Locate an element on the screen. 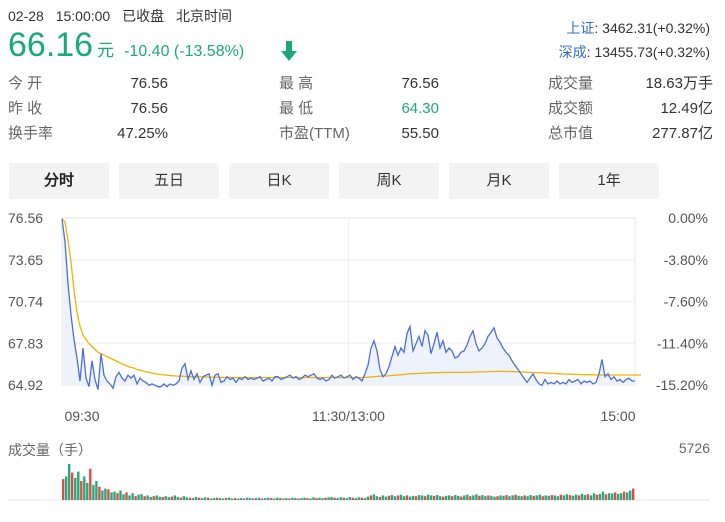  index-sh: 上证: 3462.31(+0.32%) is located at coordinates (634, 28).